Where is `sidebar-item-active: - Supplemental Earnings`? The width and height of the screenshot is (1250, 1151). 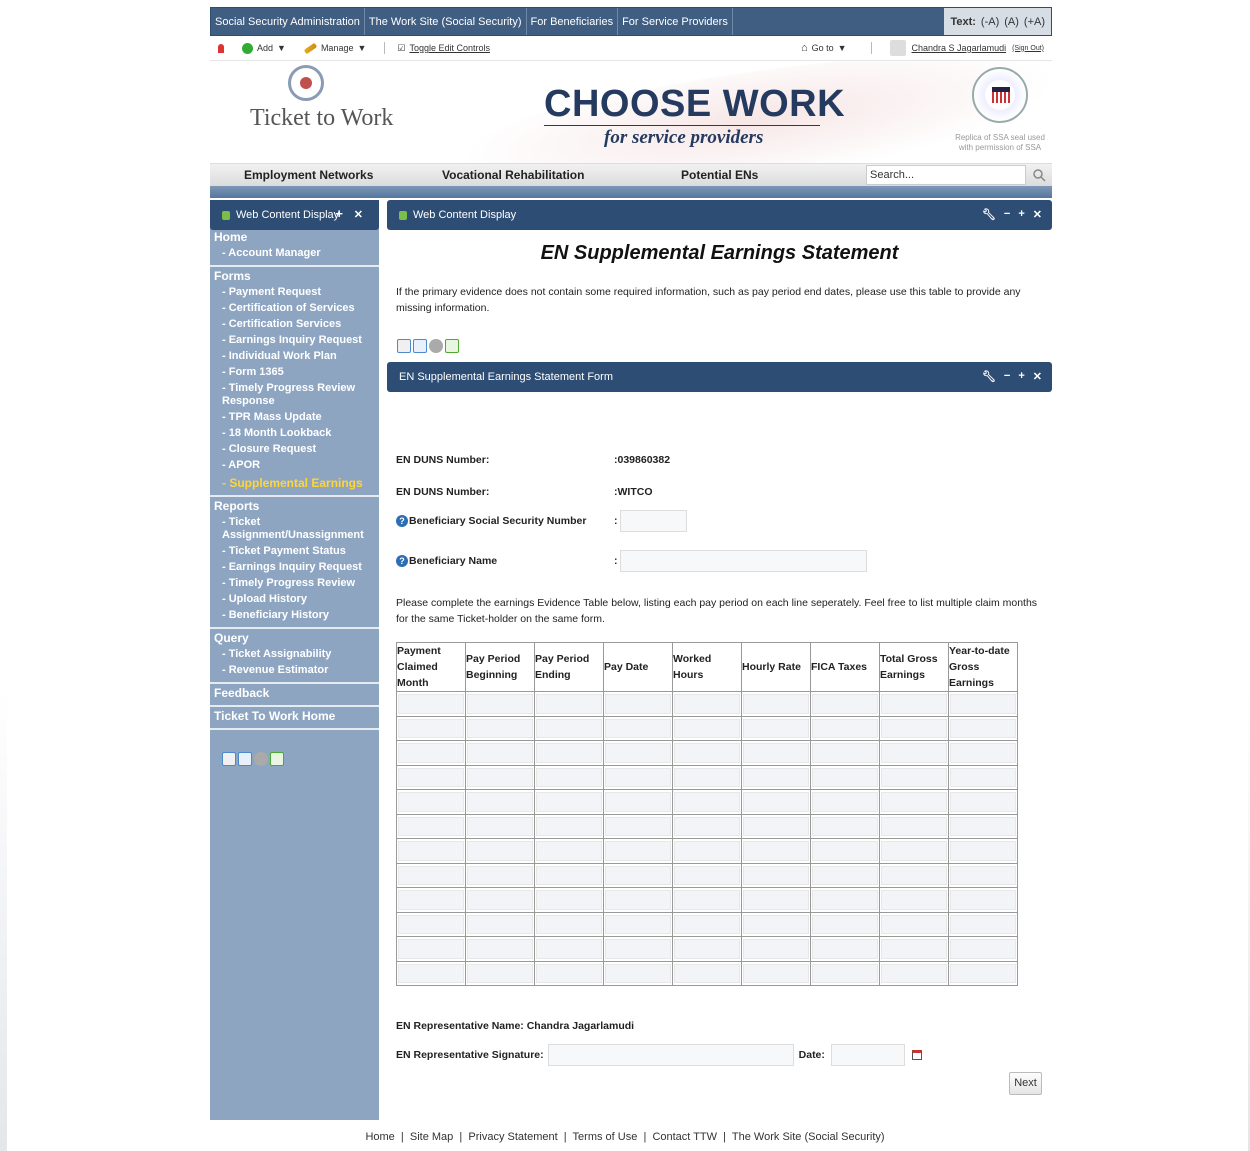 sidebar-item-active: - Supplemental Earnings is located at coordinates (294, 482).